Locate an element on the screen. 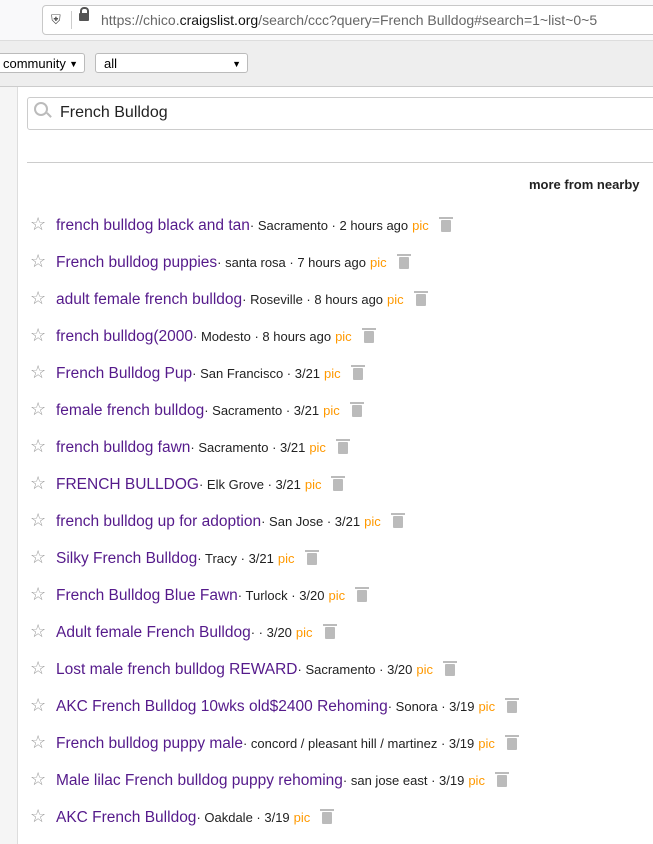  result-title-link: french bulldog fawn is located at coordinates (123, 448).